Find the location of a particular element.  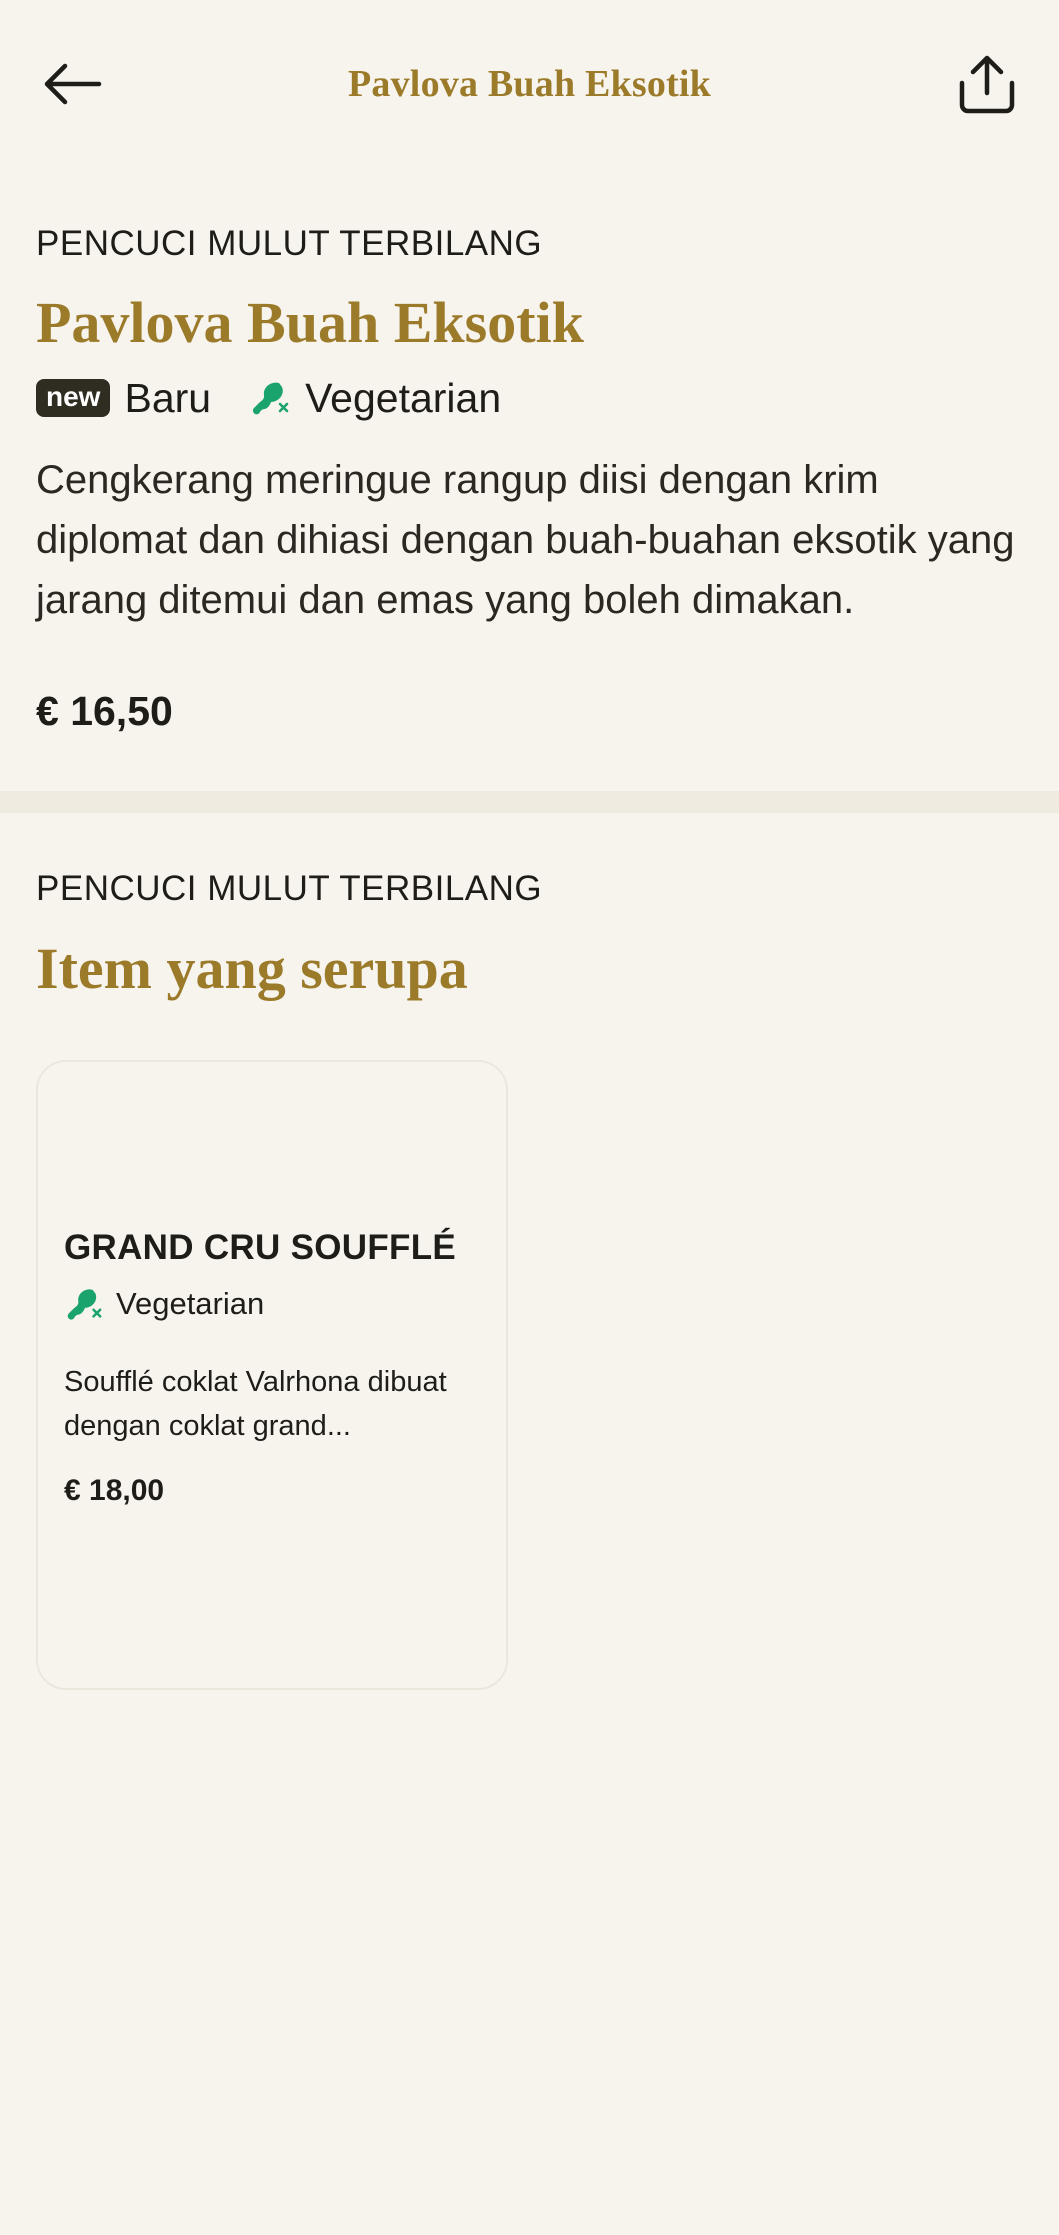

product-name: Pavlova Buah Eksotik is located at coordinates (310, 322).